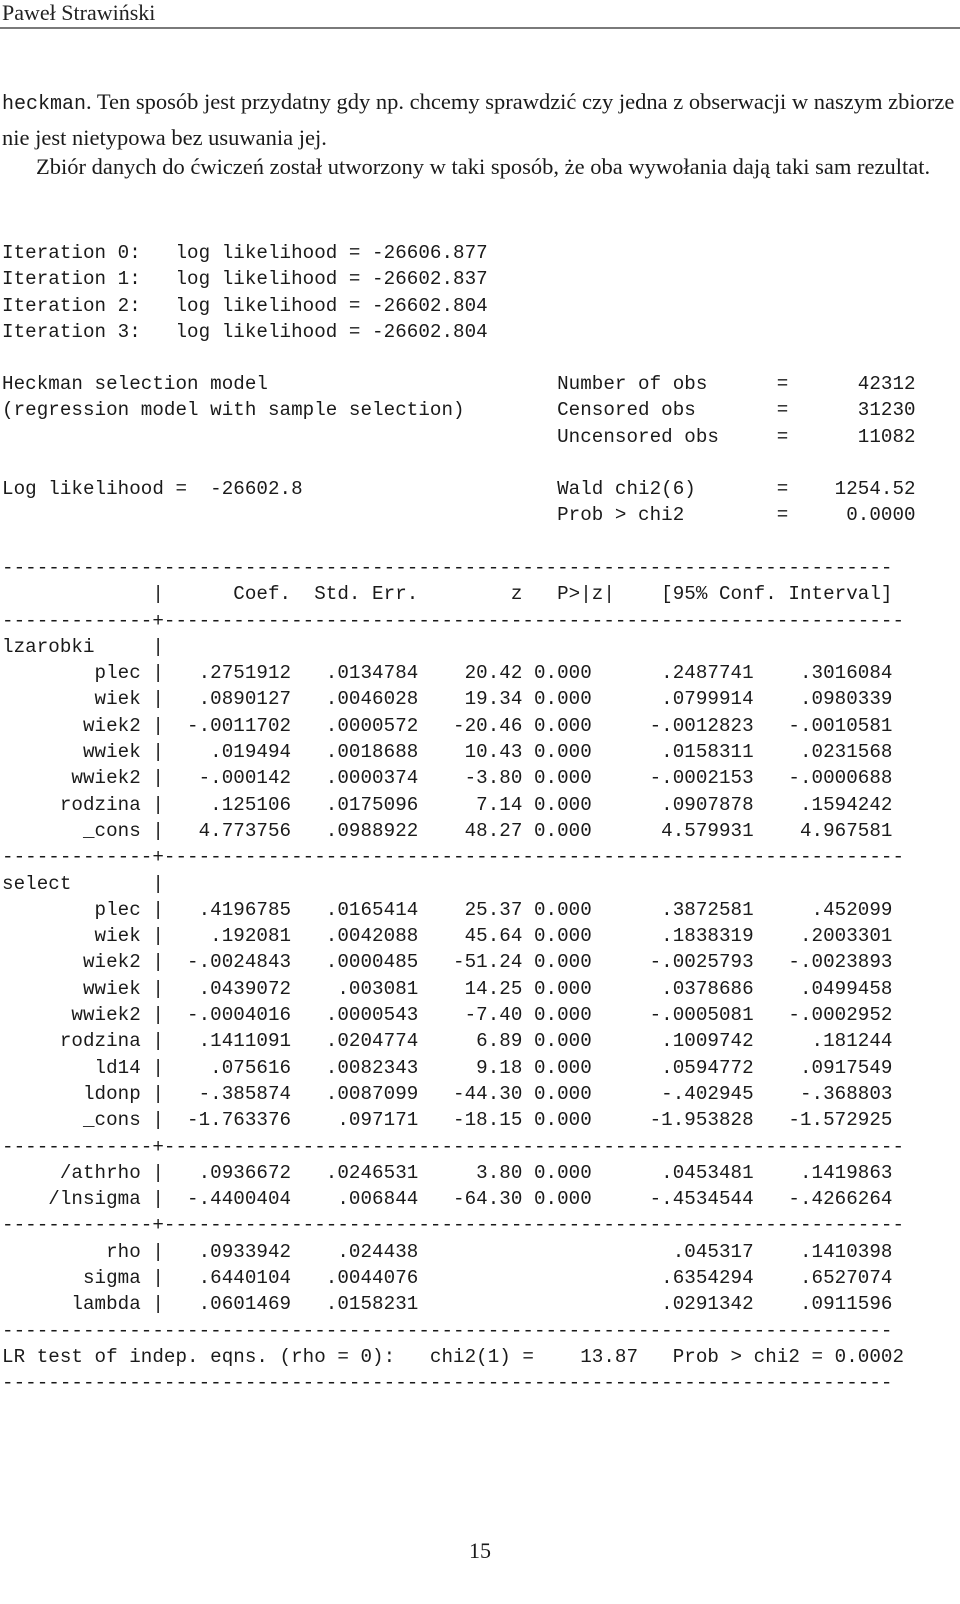 This screenshot has height=1604, width=960. Describe the element at coordinates (447, 1251) in the screenshot. I see `table-row-derived-rho: rho | .0933942 .024438 .045317 .1410398` at that location.